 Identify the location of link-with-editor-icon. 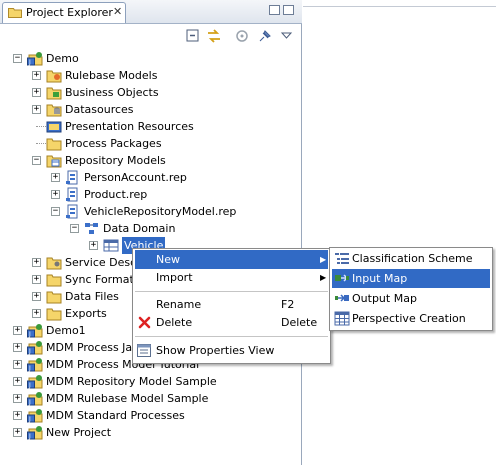
(214, 36).